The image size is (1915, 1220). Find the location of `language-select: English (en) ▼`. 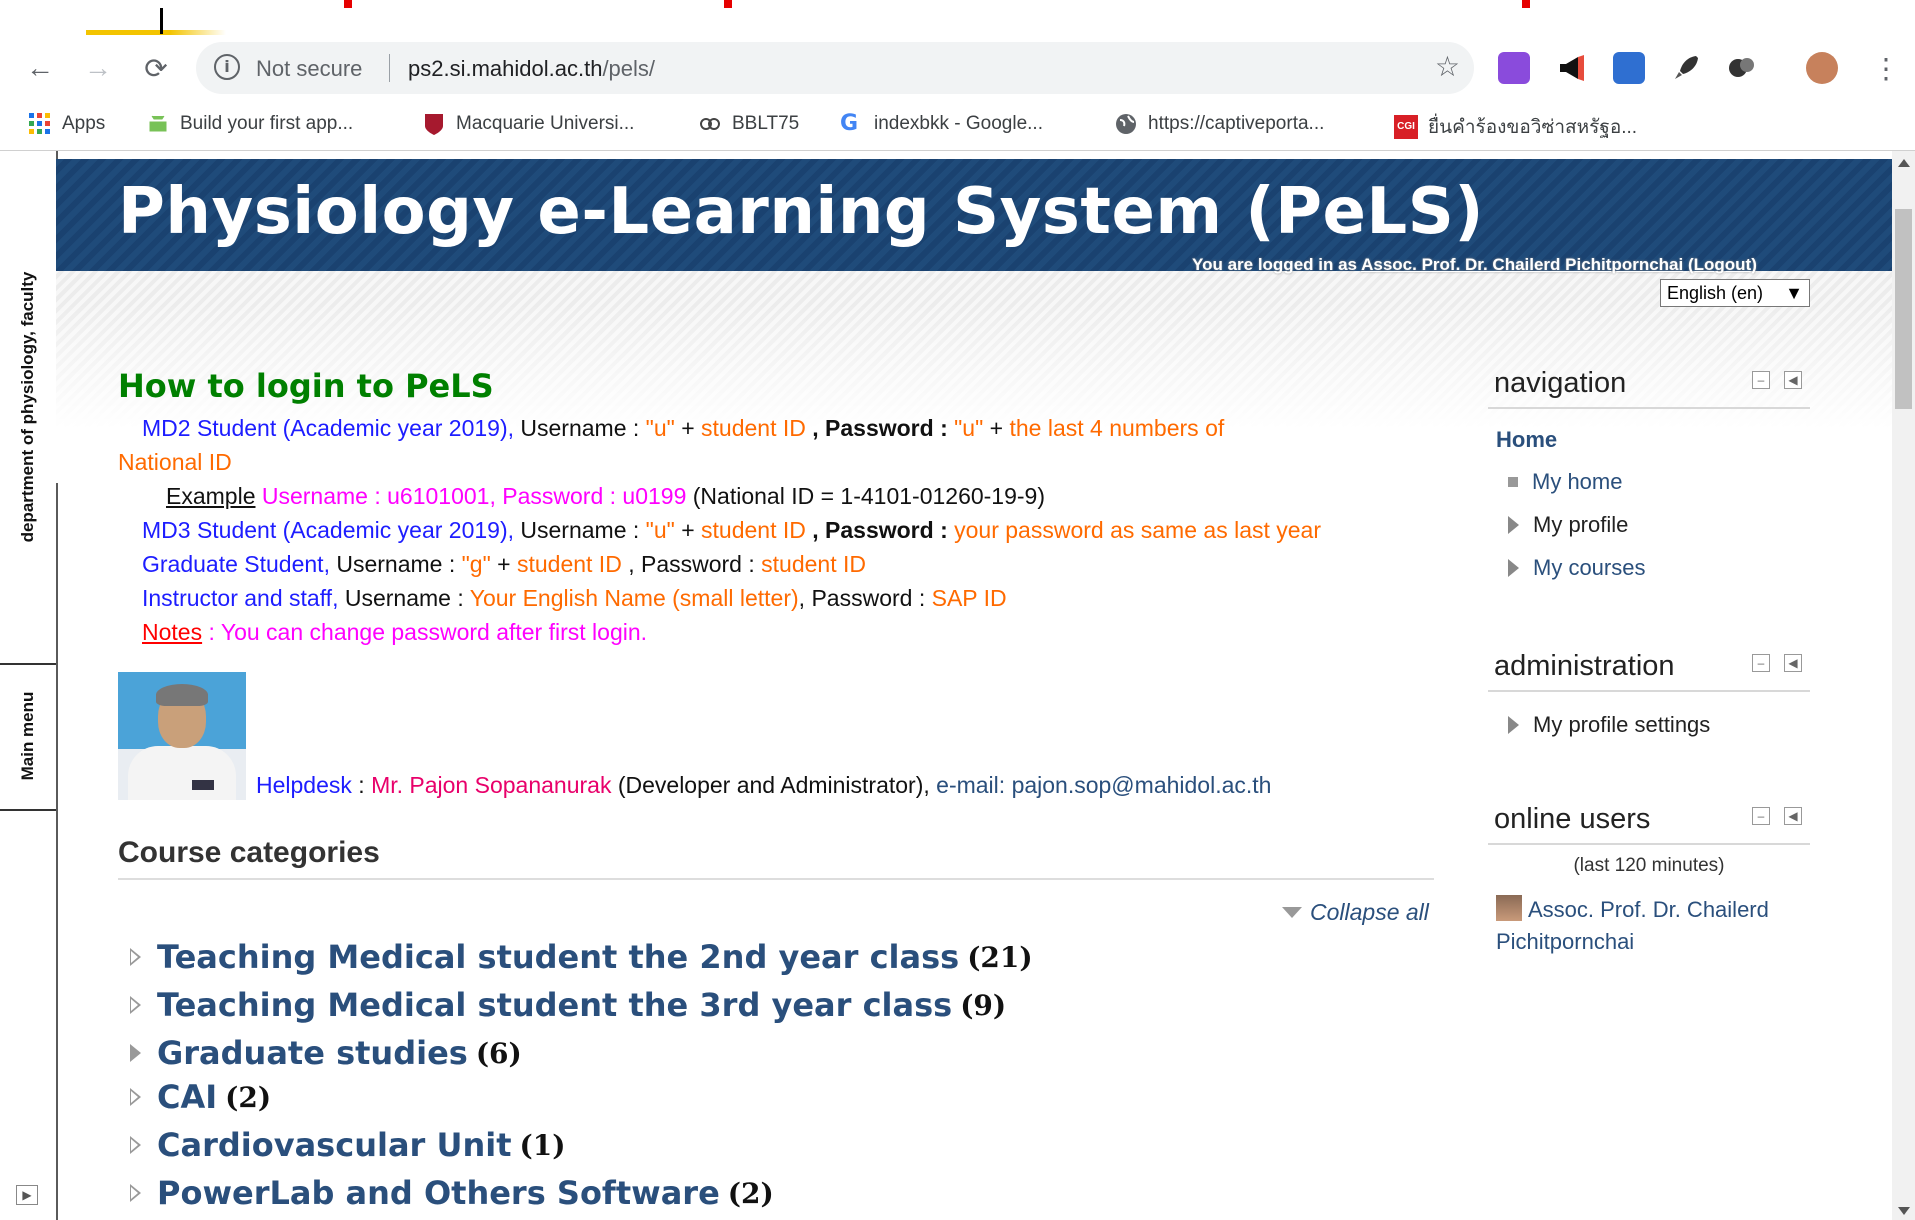

language-select: English (en) ▼ is located at coordinates (1735, 293).